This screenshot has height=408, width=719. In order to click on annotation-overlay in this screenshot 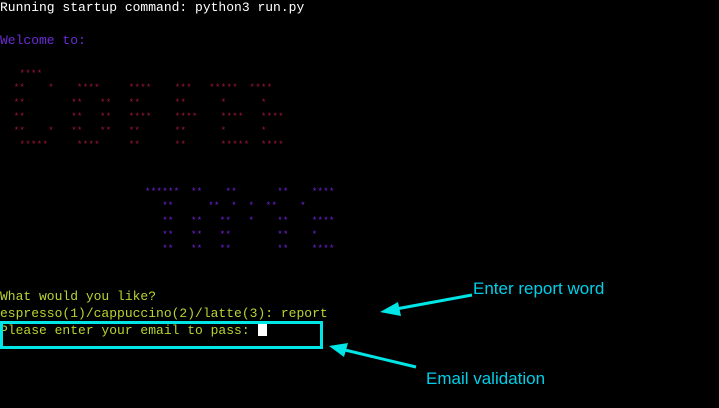, I will do `click(236, 331)`.